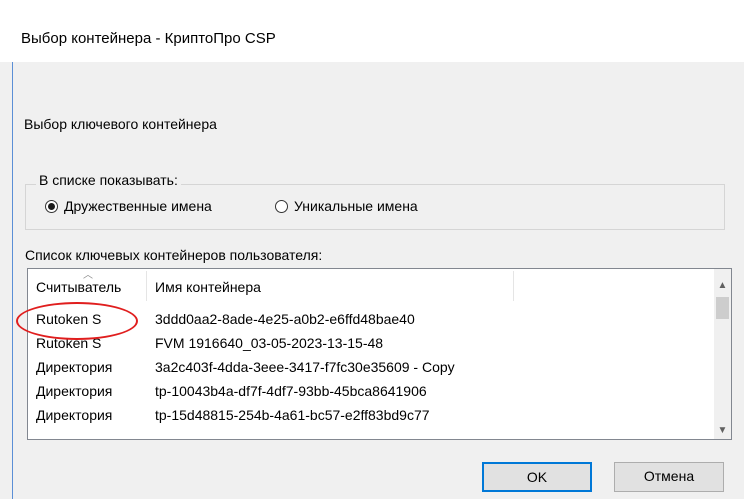 The image size is (744, 499). What do you see at coordinates (372, 31) in the screenshot?
I see `title-bar: Выбор контейнера - КриптоПро CSP` at bounding box center [372, 31].